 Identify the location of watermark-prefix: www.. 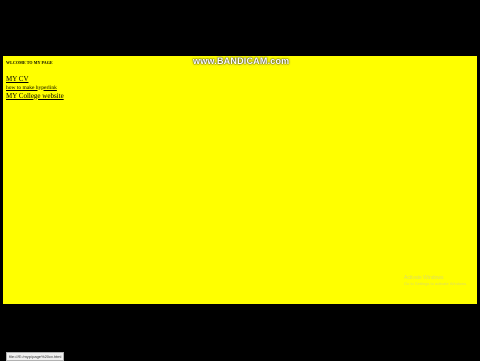
(205, 61).